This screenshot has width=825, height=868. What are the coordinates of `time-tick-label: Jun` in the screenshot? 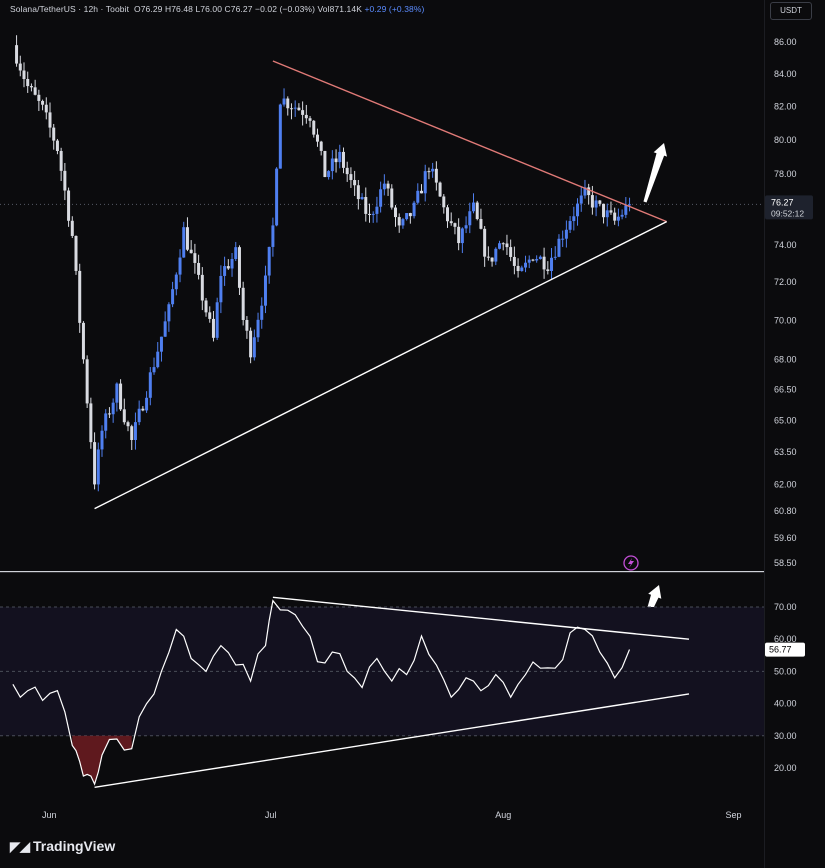 It's located at (49, 815).